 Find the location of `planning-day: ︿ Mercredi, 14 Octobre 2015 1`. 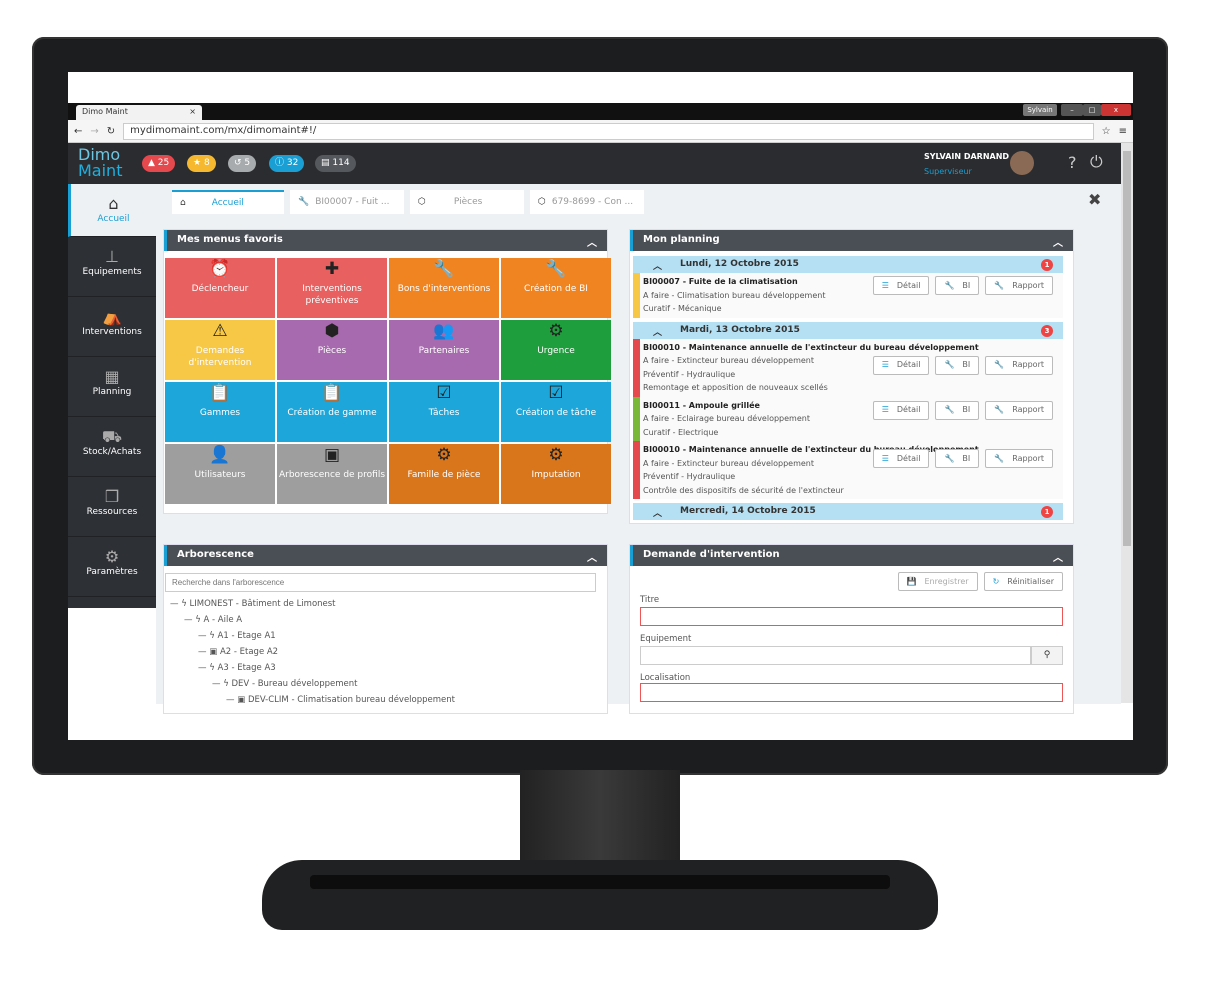

planning-day: ︿ Mercredi, 14 Octobre 2015 1 is located at coordinates (848, 511).